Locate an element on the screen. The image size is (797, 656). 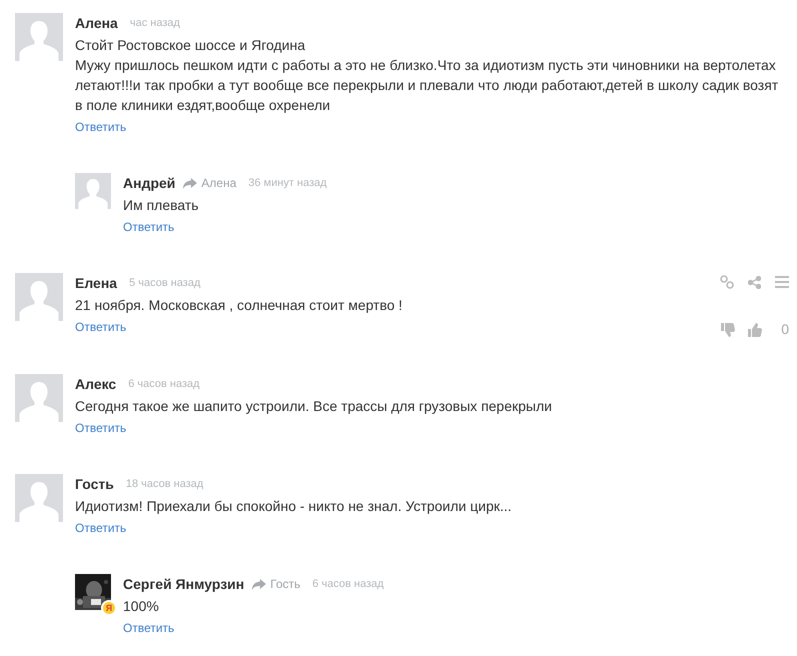
comment-time: 5 часов назад is located at coordinates (164, 283).